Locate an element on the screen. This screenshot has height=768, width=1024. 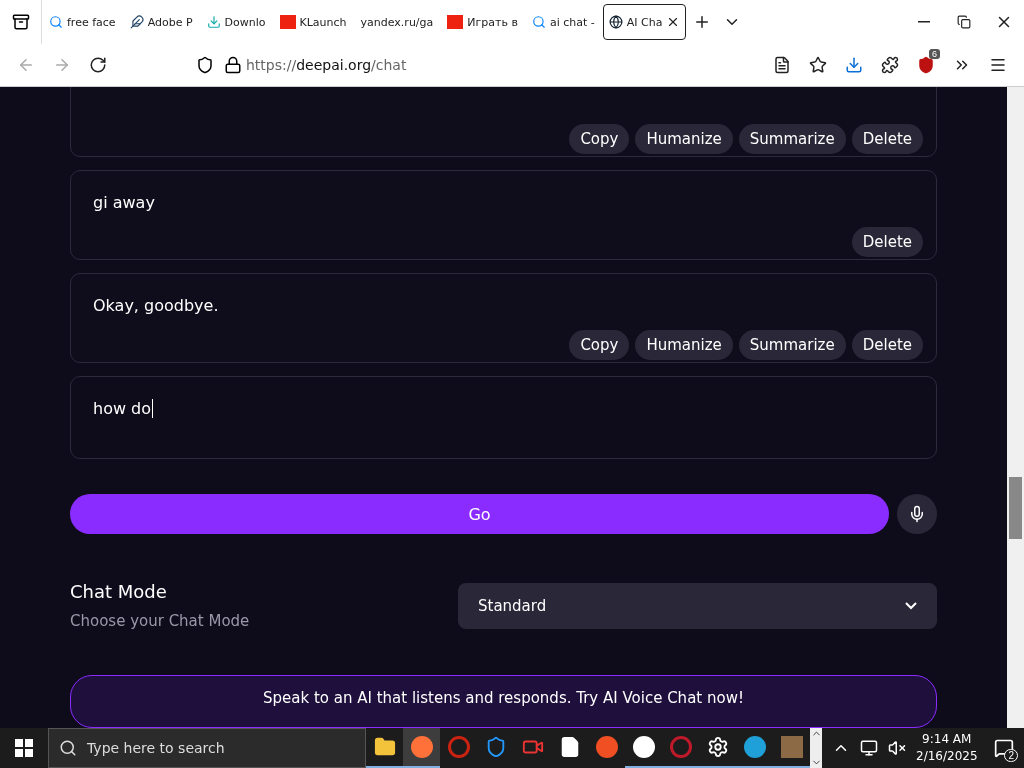
menu-icon is located at coordinates (998, 65).